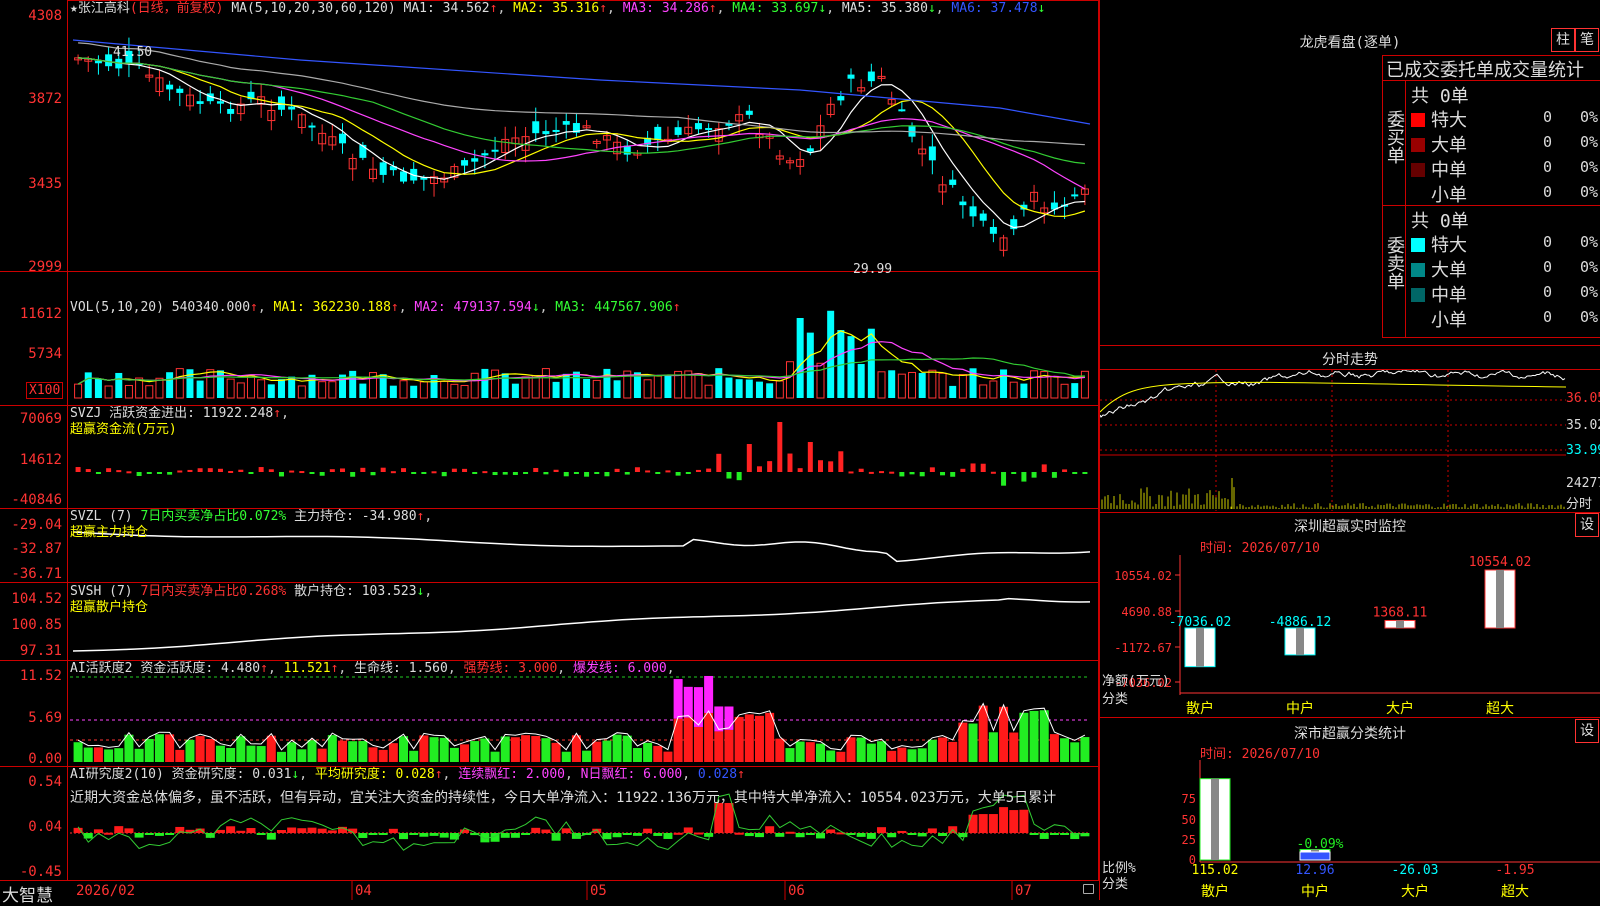  What do you see at coordinates (1300, 708) in the screenshot?
I see `sz-monitor-category: 中户` at bounding box center [1300, 708].